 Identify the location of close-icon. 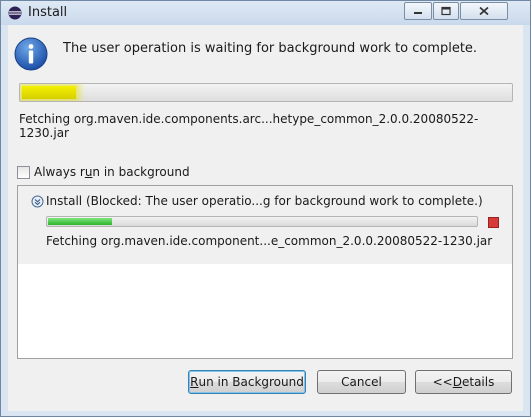
(484, 11).